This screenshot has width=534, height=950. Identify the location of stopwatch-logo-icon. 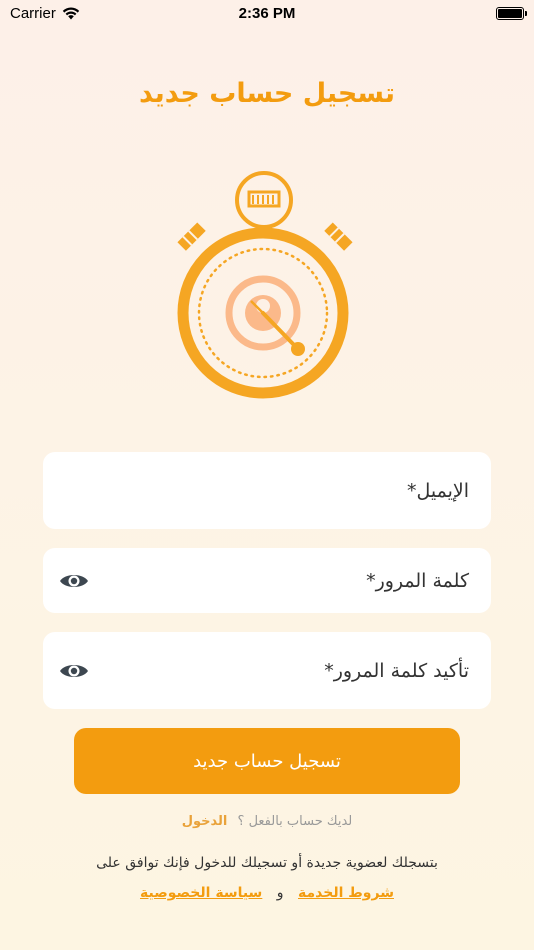
(265, 285).